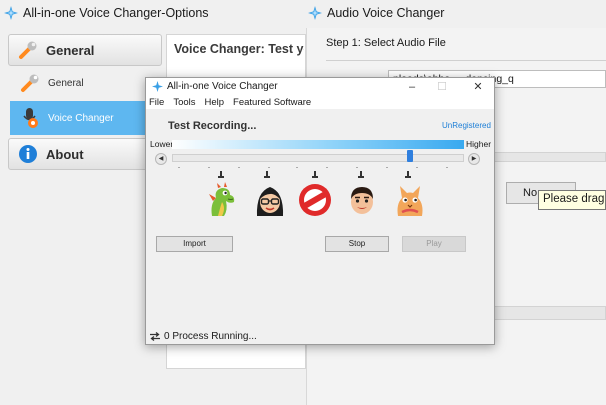  Describe the element at coordinates (28, 154) in the screenshot. I see `info-icon` at that location.